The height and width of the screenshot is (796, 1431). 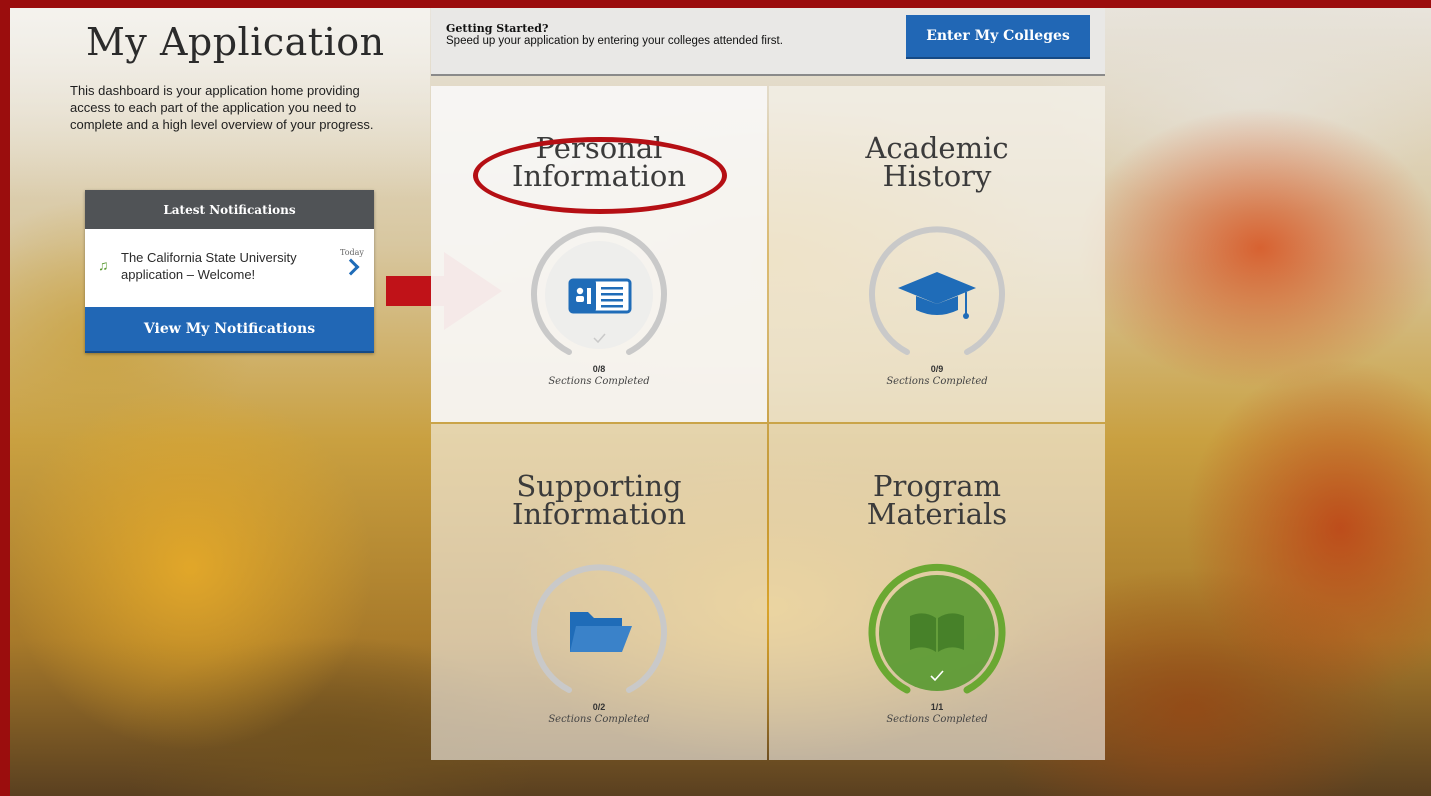 What do you see at coordinates (599, 369) in the screenshot?
I see `progress-count: 0/8` at bounding box center [599, 369].